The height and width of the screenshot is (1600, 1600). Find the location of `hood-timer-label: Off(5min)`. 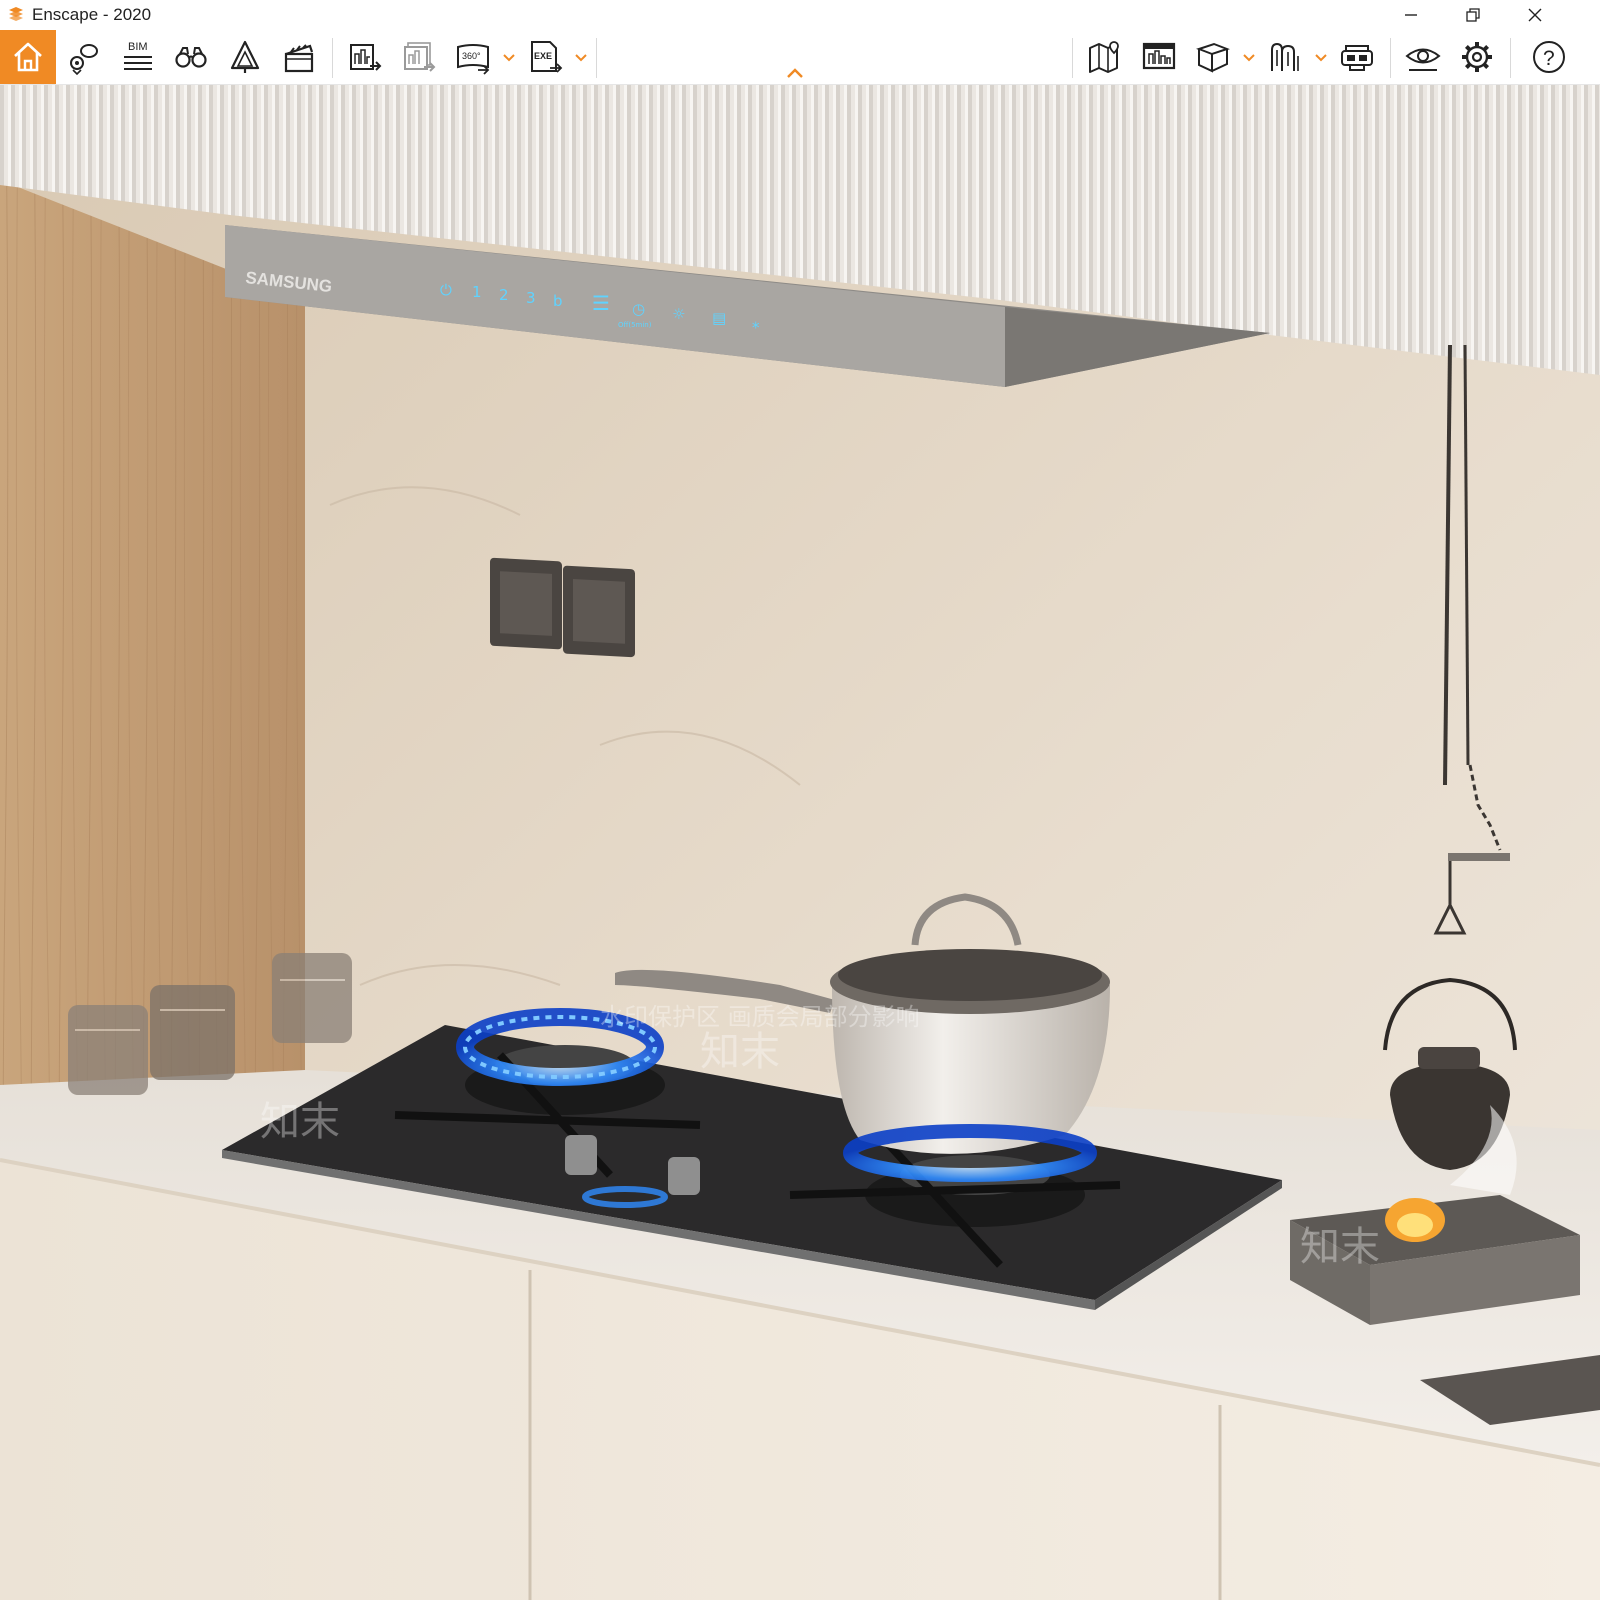

hood-timer-label: Off(5min) is located at coordinates (635, 325).